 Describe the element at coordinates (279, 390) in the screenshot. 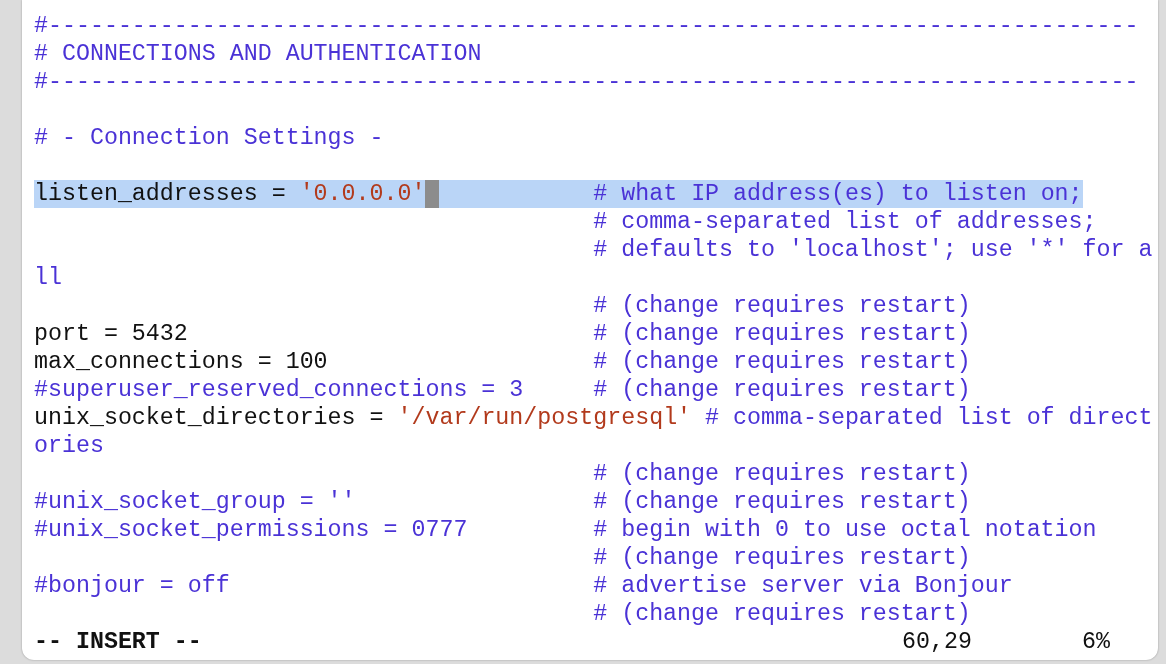

I see `comment-text: #superuser_reserved_connections = 3` at that location.